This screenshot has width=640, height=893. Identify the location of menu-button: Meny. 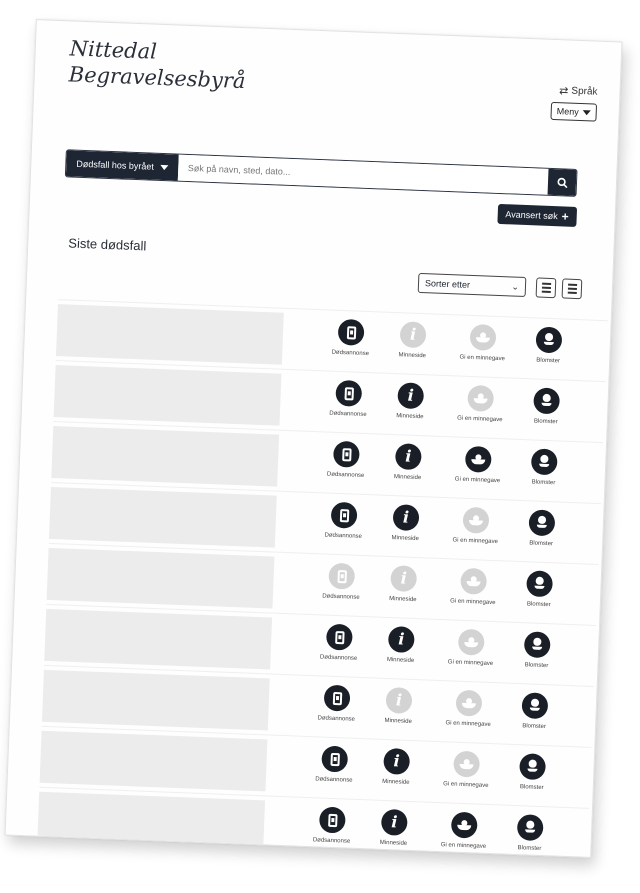
(574, 111).